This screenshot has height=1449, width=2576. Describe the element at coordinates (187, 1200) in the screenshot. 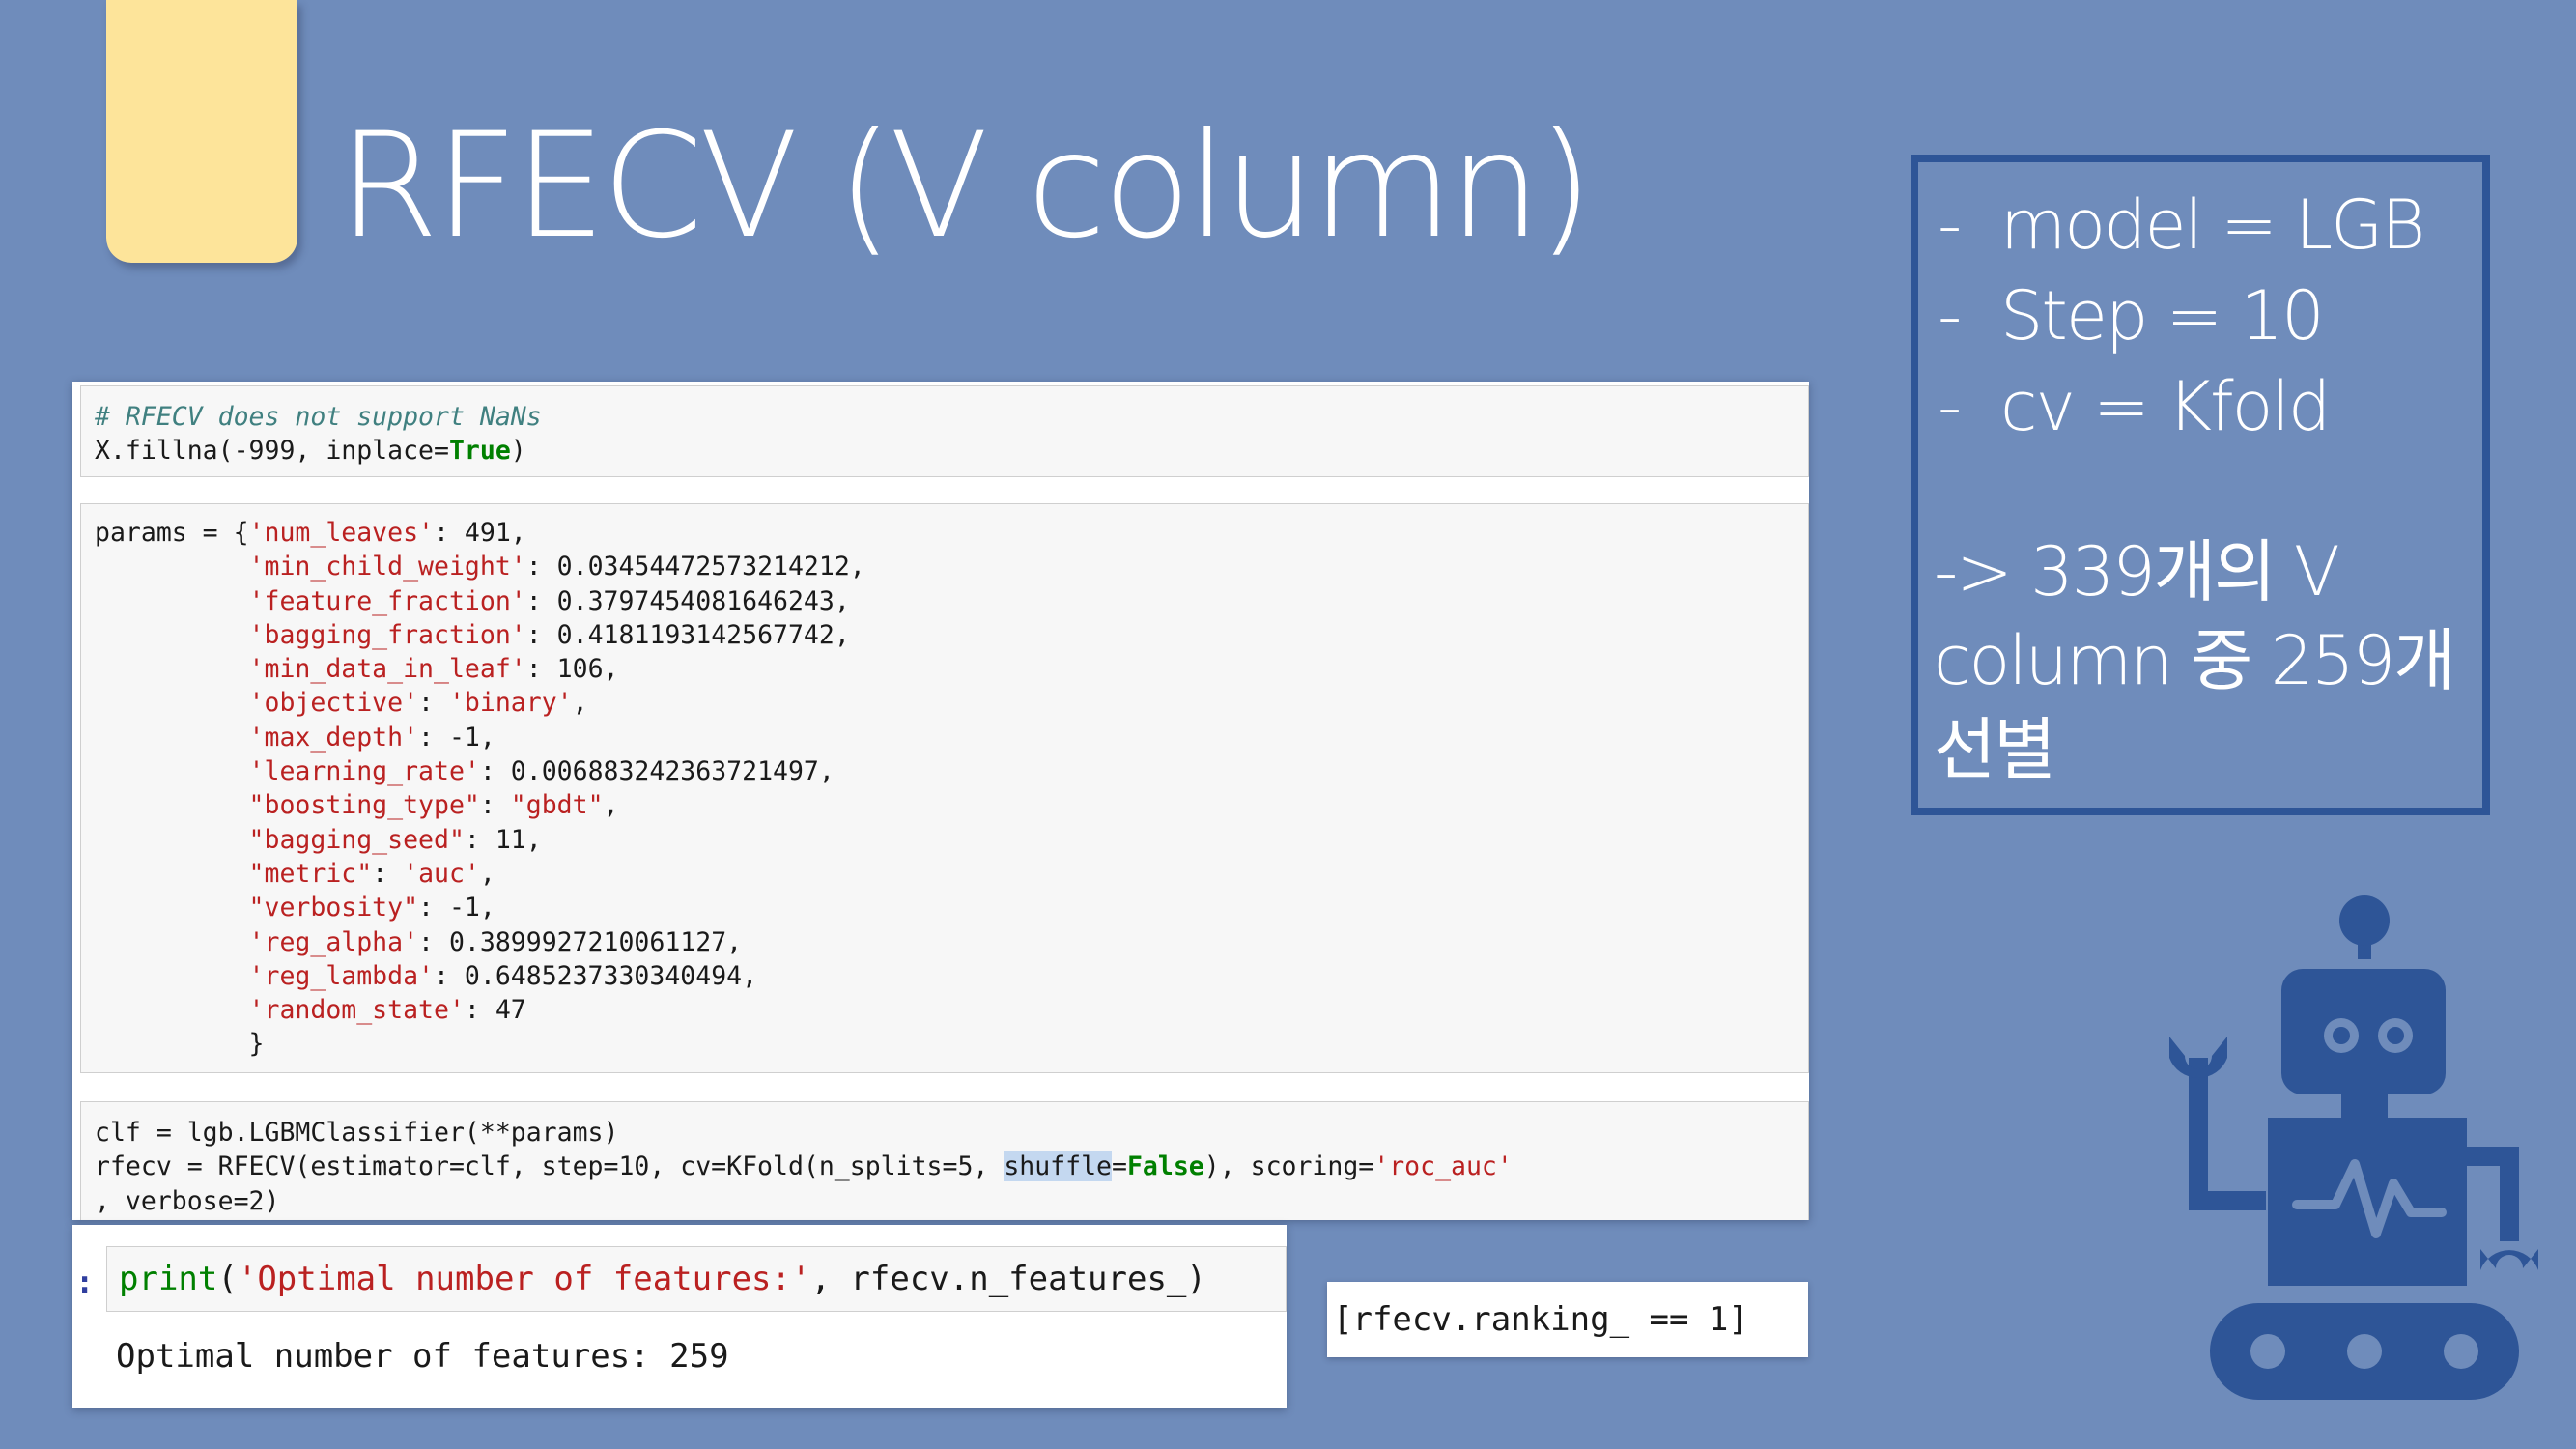

I see `code-verbose-line: , verbose=2)` at that location.